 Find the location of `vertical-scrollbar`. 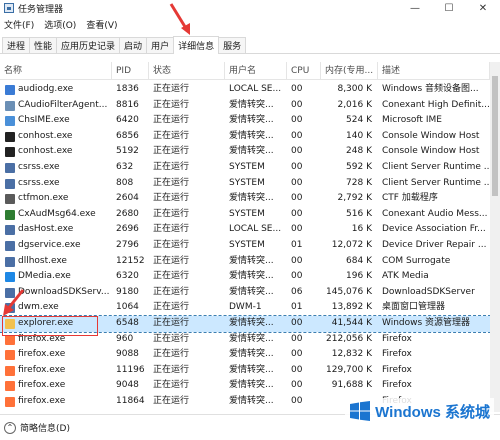

vertical-scrollbar is located at coordinates (495, 237).